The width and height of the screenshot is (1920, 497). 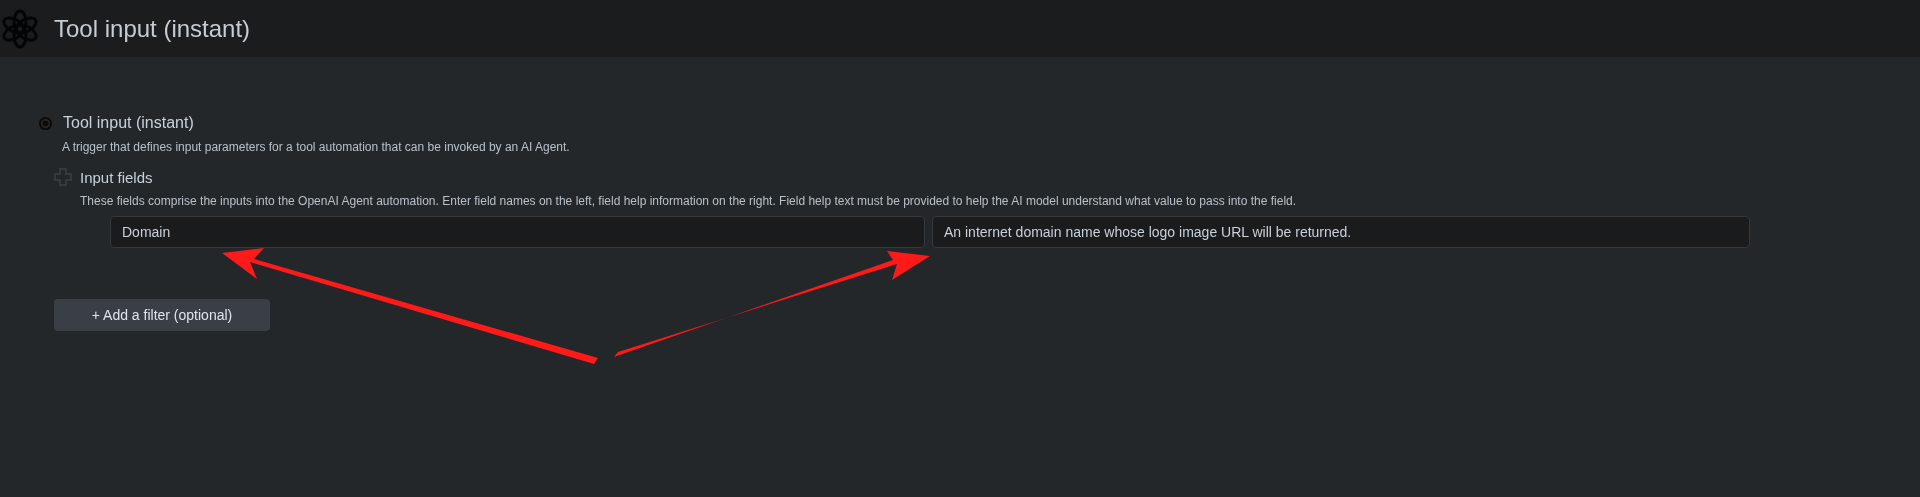 I want to click on plus-icon, so click(x=63, y=177).